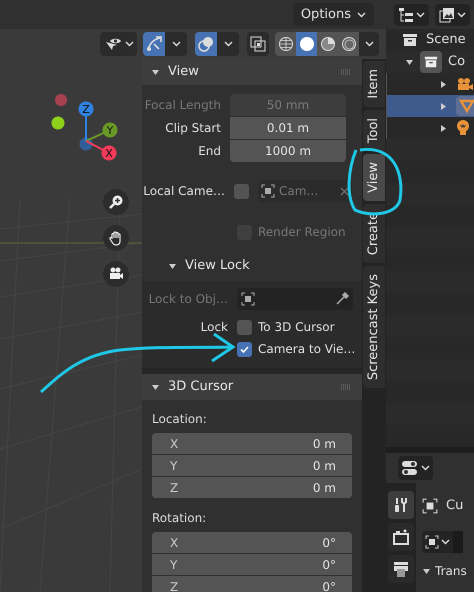  What do you see at coordinates (252, 564) in the screenshot?
I see `vector-field: Y 0°` at bounding box center [252, 564].